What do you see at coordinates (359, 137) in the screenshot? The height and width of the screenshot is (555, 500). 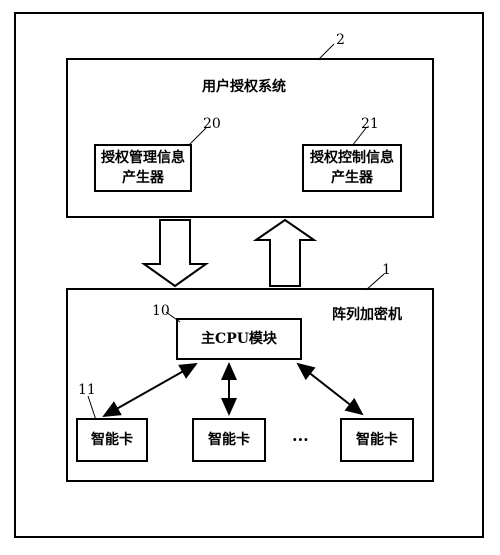 I see `auth-control-ref-leader` at bounding box center [359, 137].